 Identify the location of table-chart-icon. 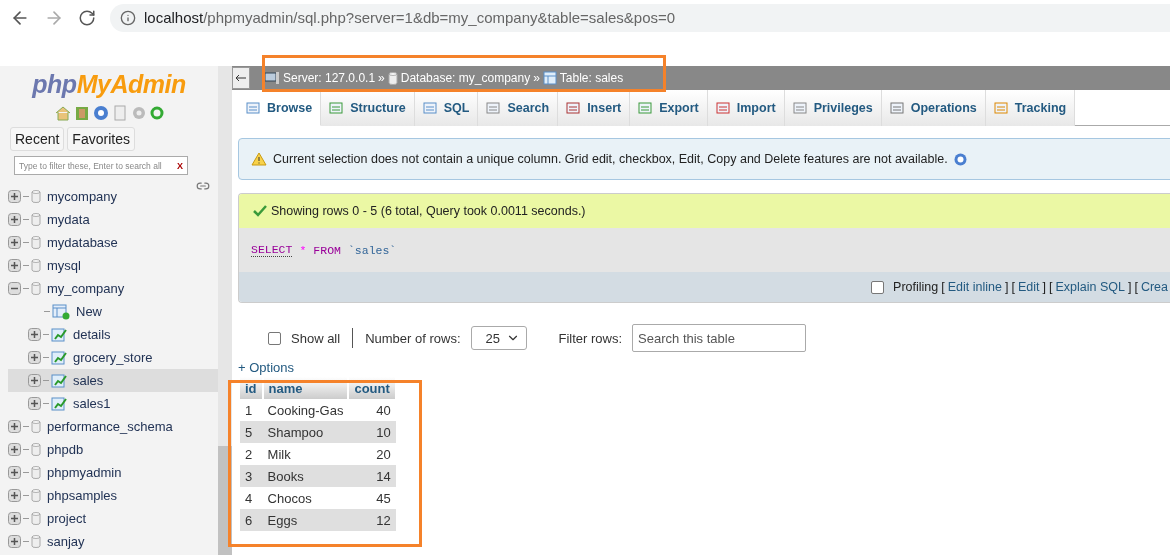
(59, 403).